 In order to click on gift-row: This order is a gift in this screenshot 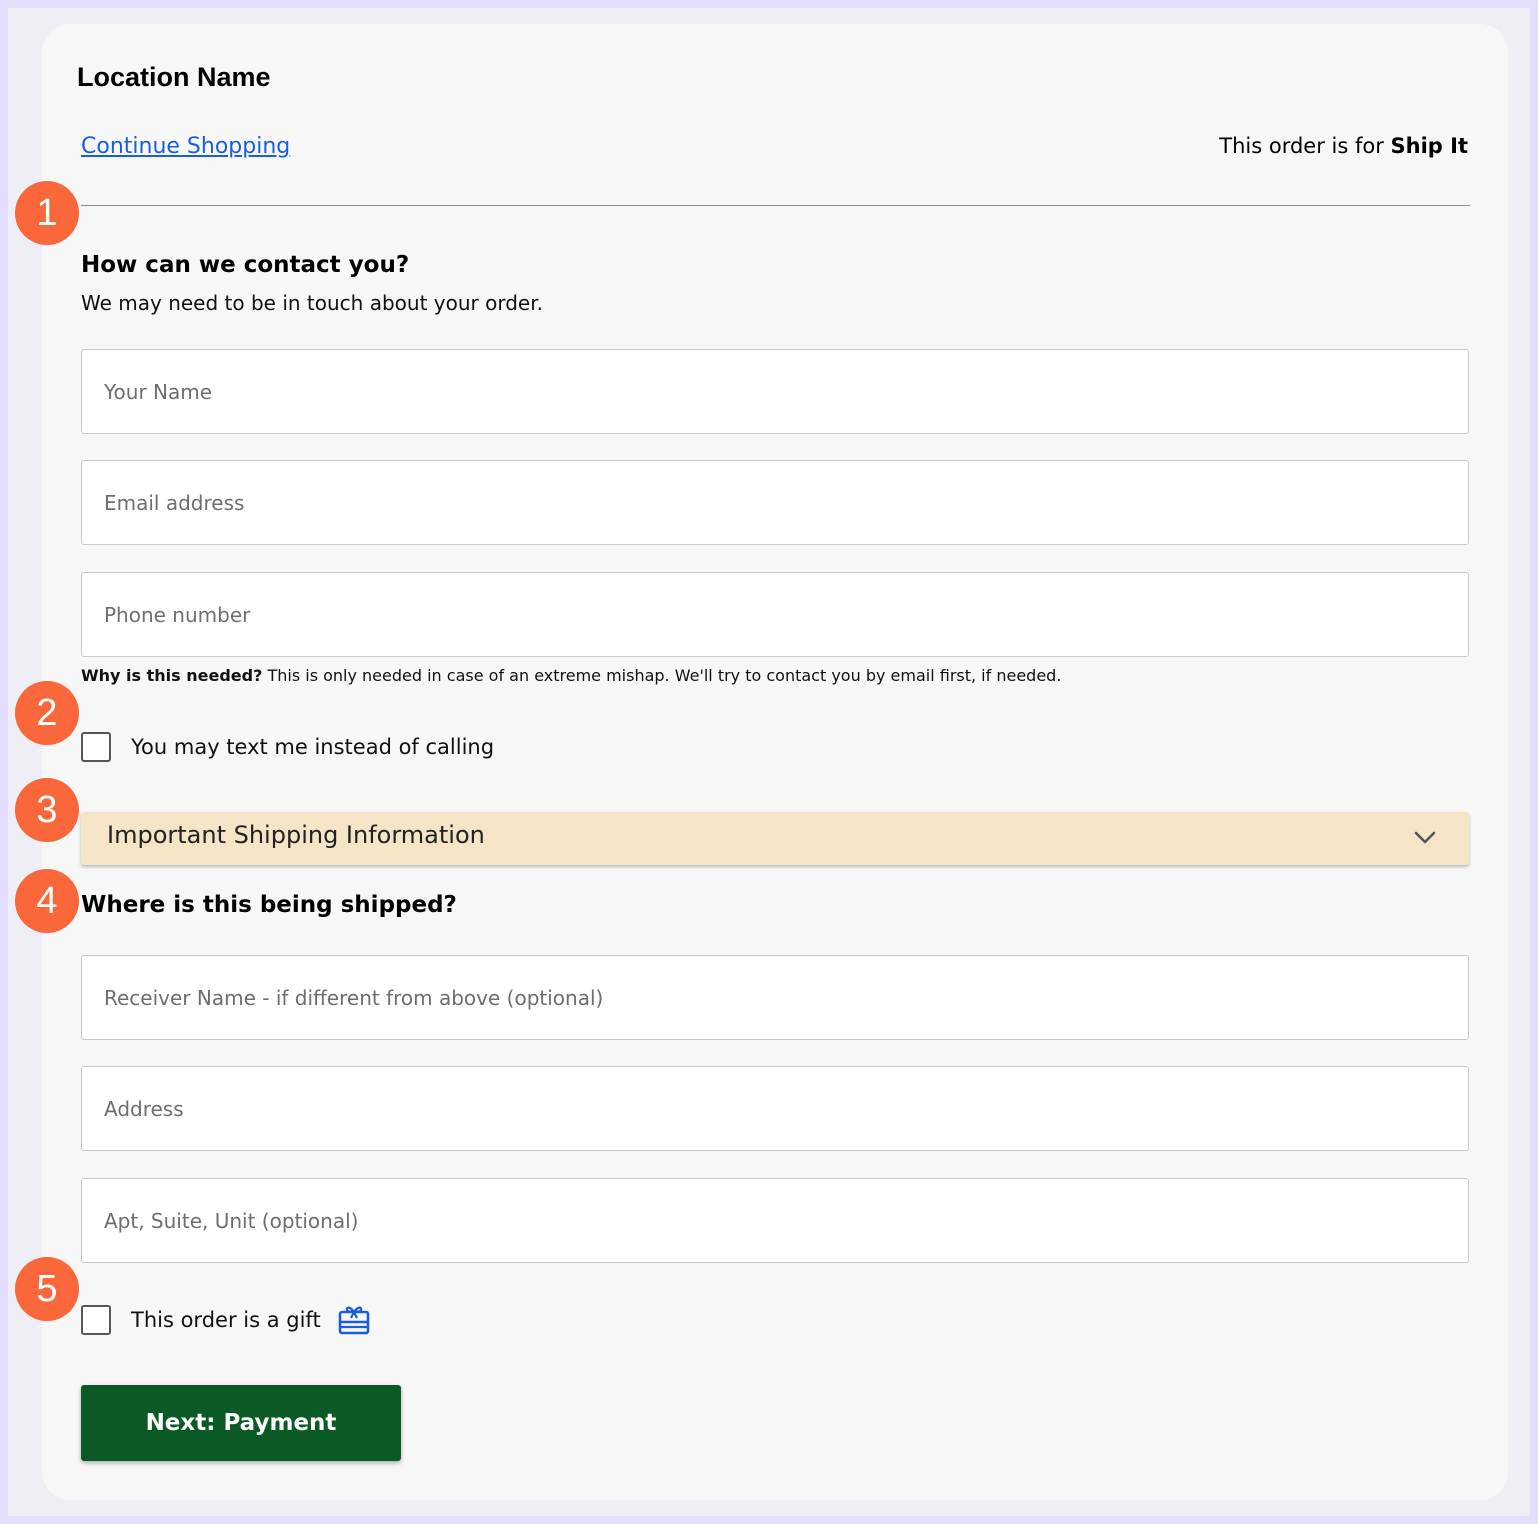, I will do `click(226, 1320)`.